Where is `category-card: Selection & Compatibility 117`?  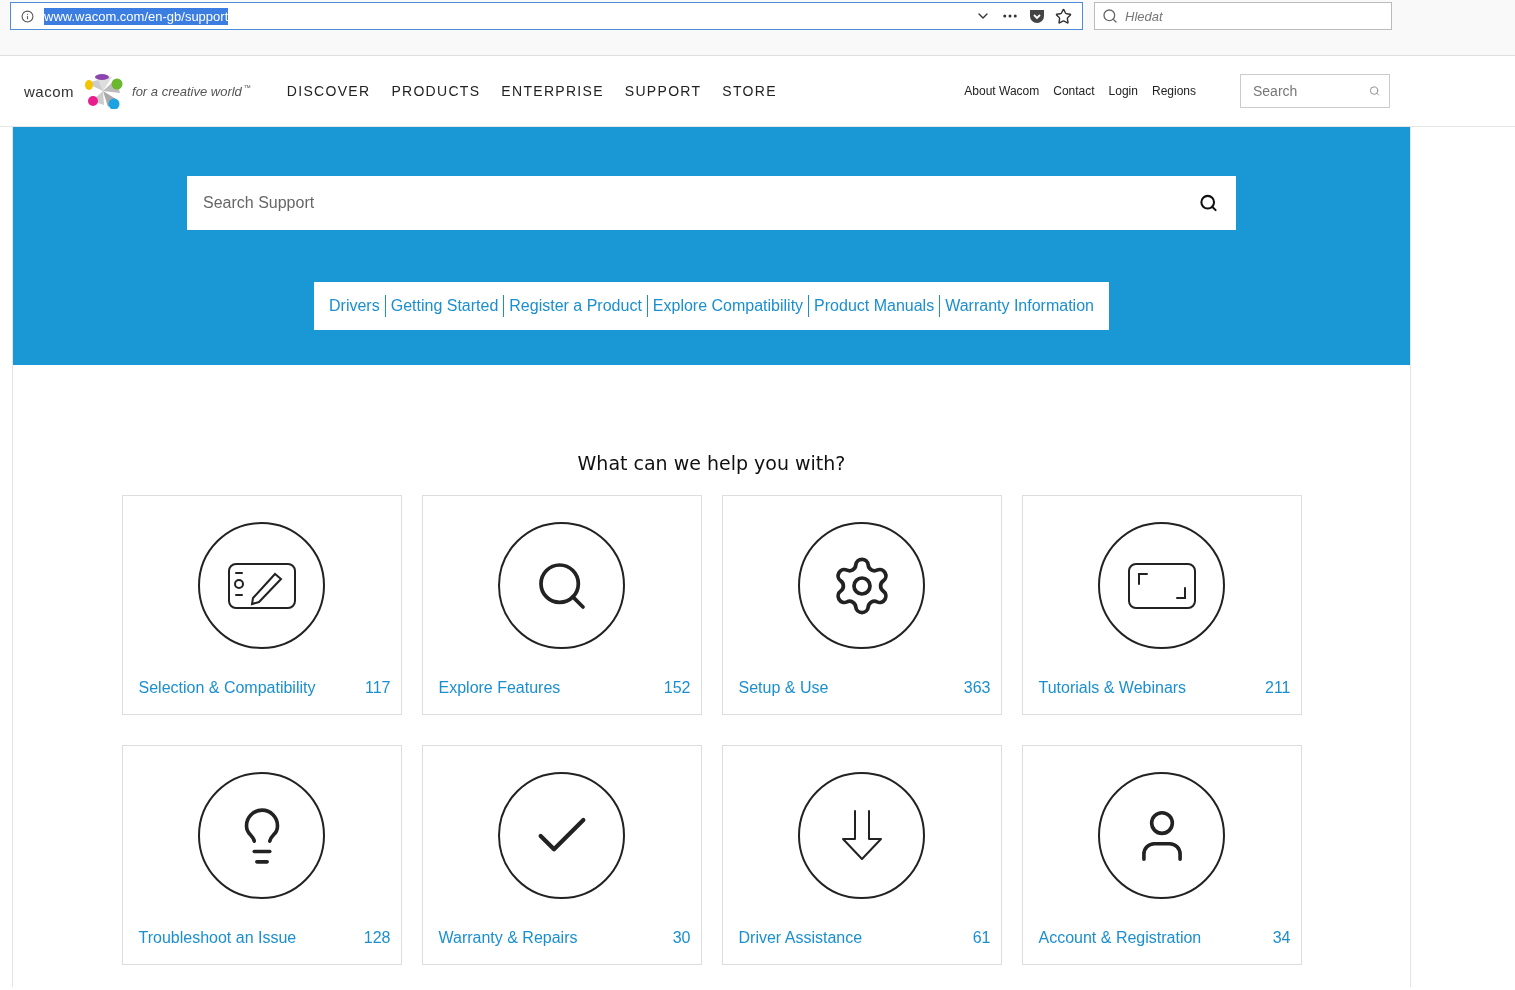
category-card: Selection & Compatibility 117 is located at coordinates (261, 605).